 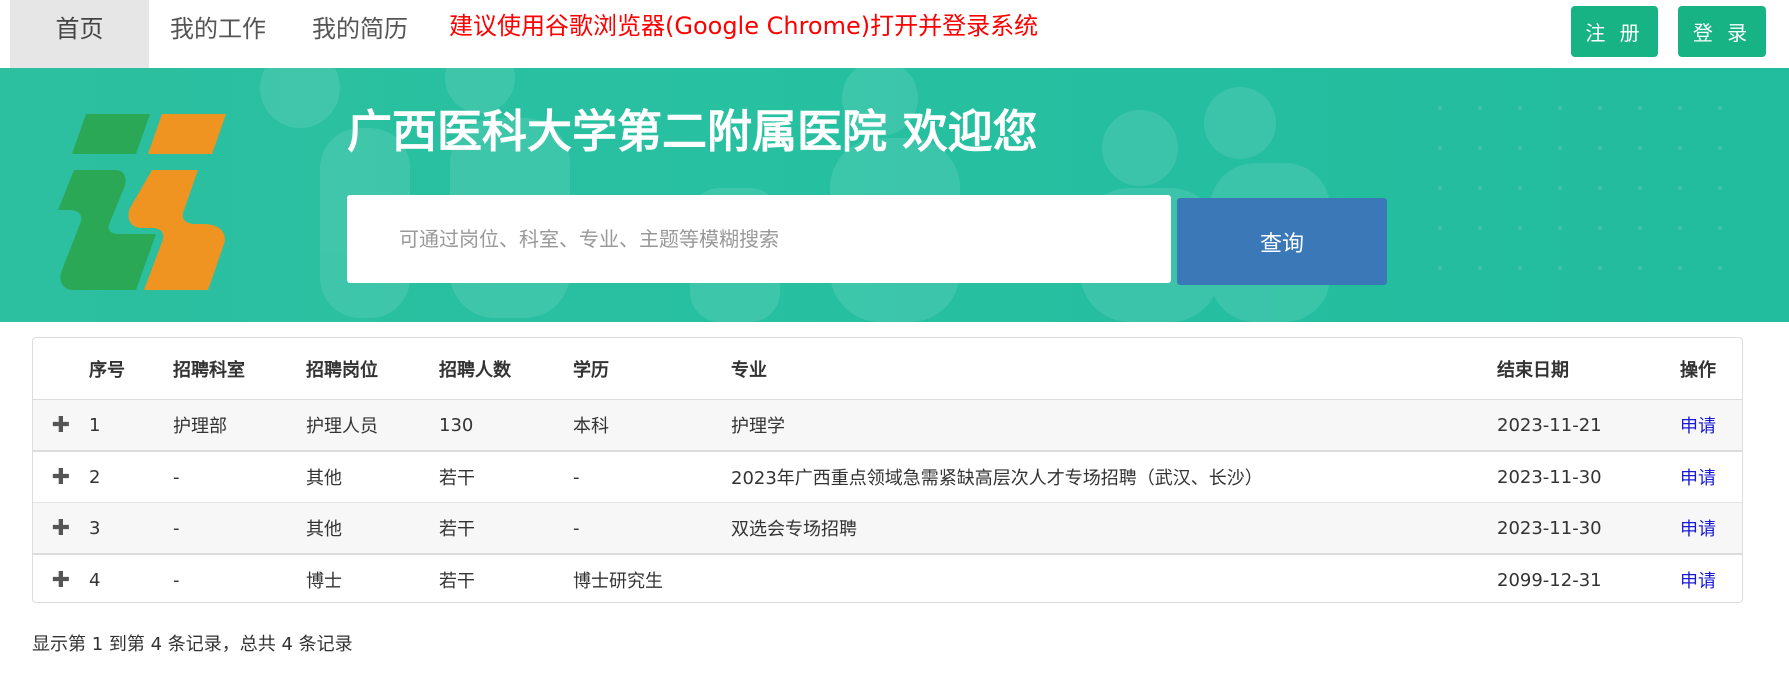 I want to click on header-major: 专业, so click(x=1114, y=369).